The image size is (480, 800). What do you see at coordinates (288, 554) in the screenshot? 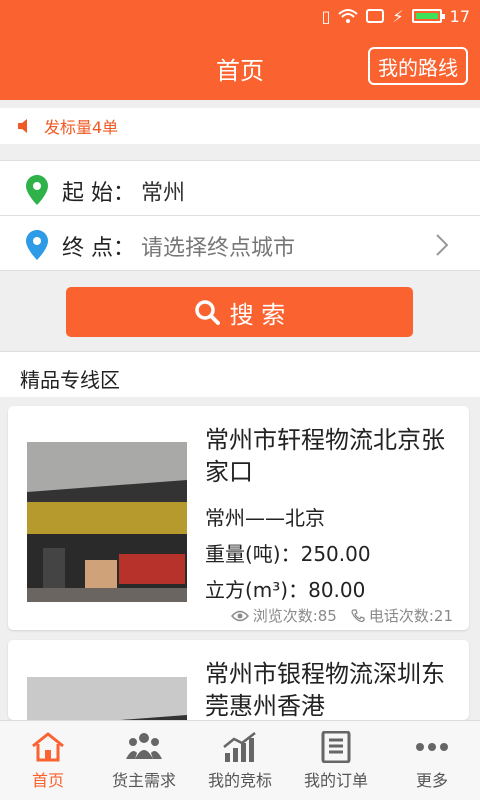
I see `card-weight: 重量(吨)：250.00` at bounding box center [288, 554].